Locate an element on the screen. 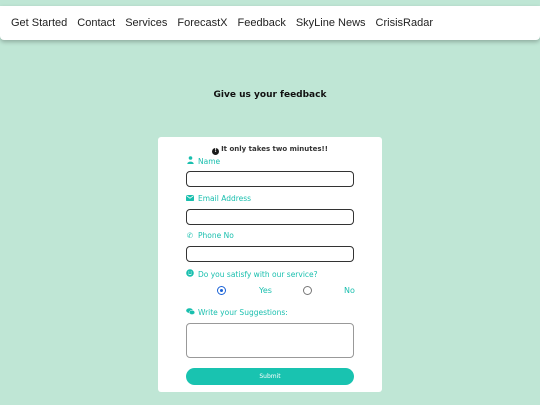  no-label: No is located at coordinates (349, 290).